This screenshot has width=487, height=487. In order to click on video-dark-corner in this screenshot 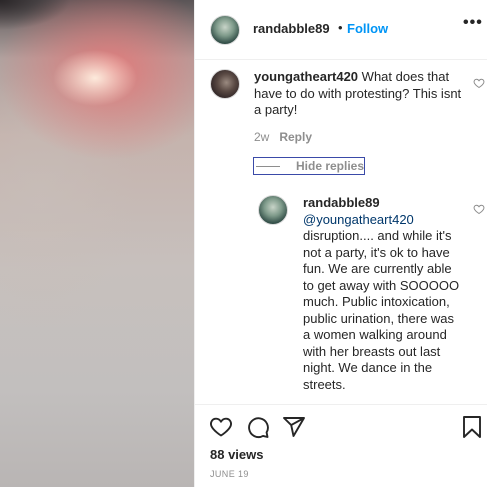, I will do `click(40, 18)`.